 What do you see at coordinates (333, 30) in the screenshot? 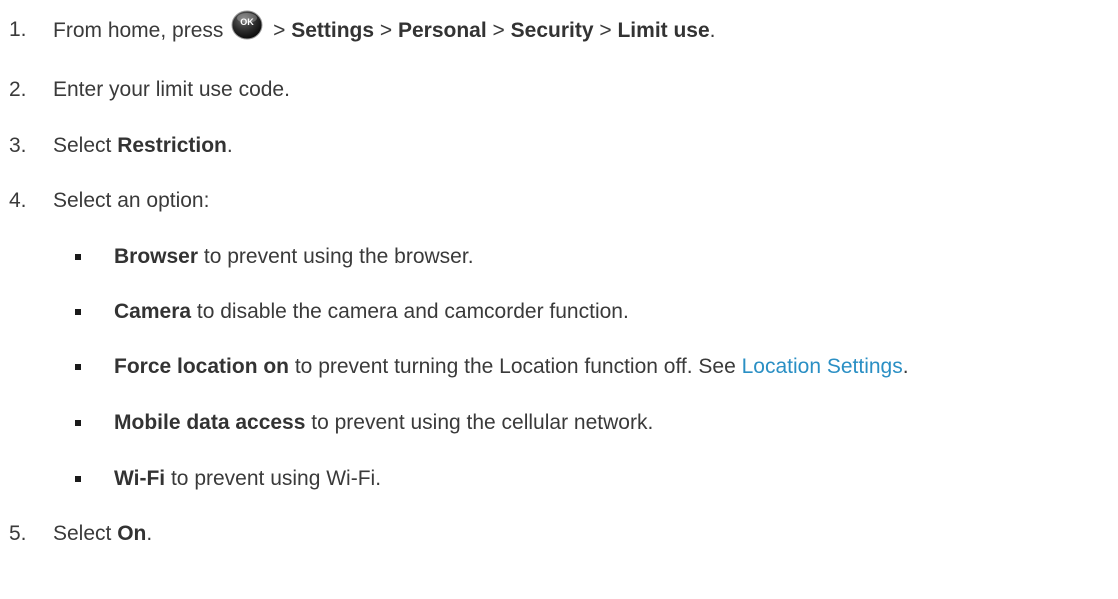
I see `path-settings: Settings` at bounding box center [333, 30].